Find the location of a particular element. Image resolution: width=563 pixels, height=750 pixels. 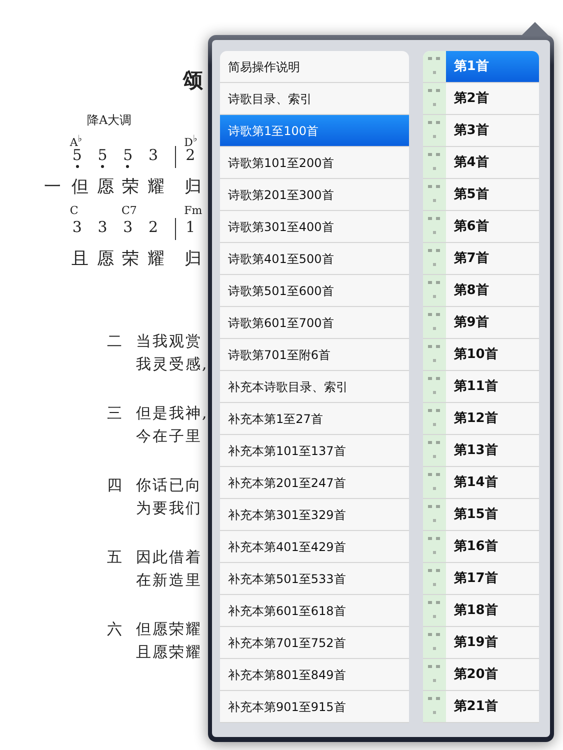

hymn-item: 第21首 is located at coordinates (492, 706).